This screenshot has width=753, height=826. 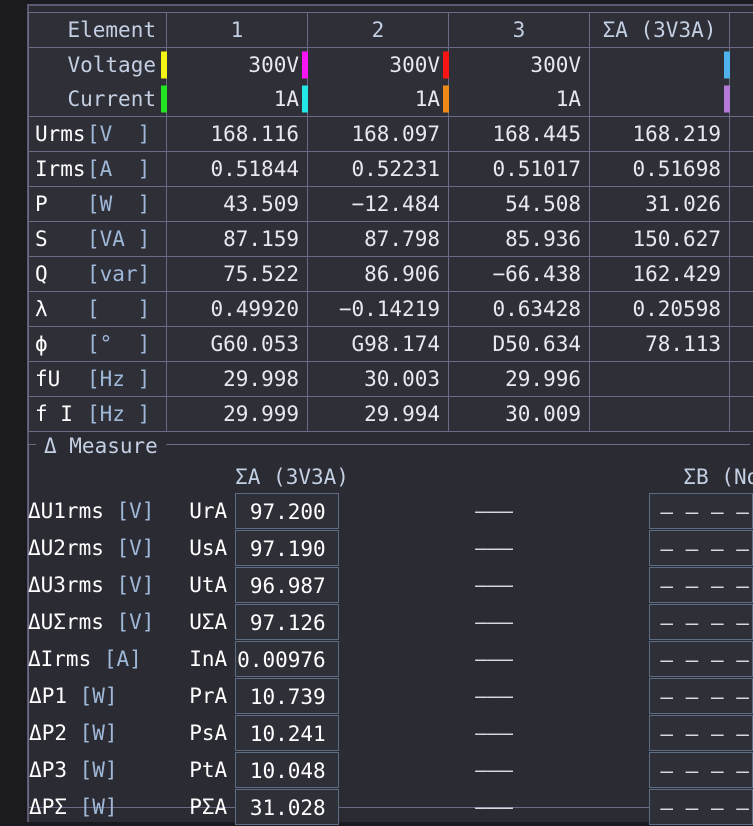 I want to click on measurement-value-col3: −66.438, so click(x=519, y=274).